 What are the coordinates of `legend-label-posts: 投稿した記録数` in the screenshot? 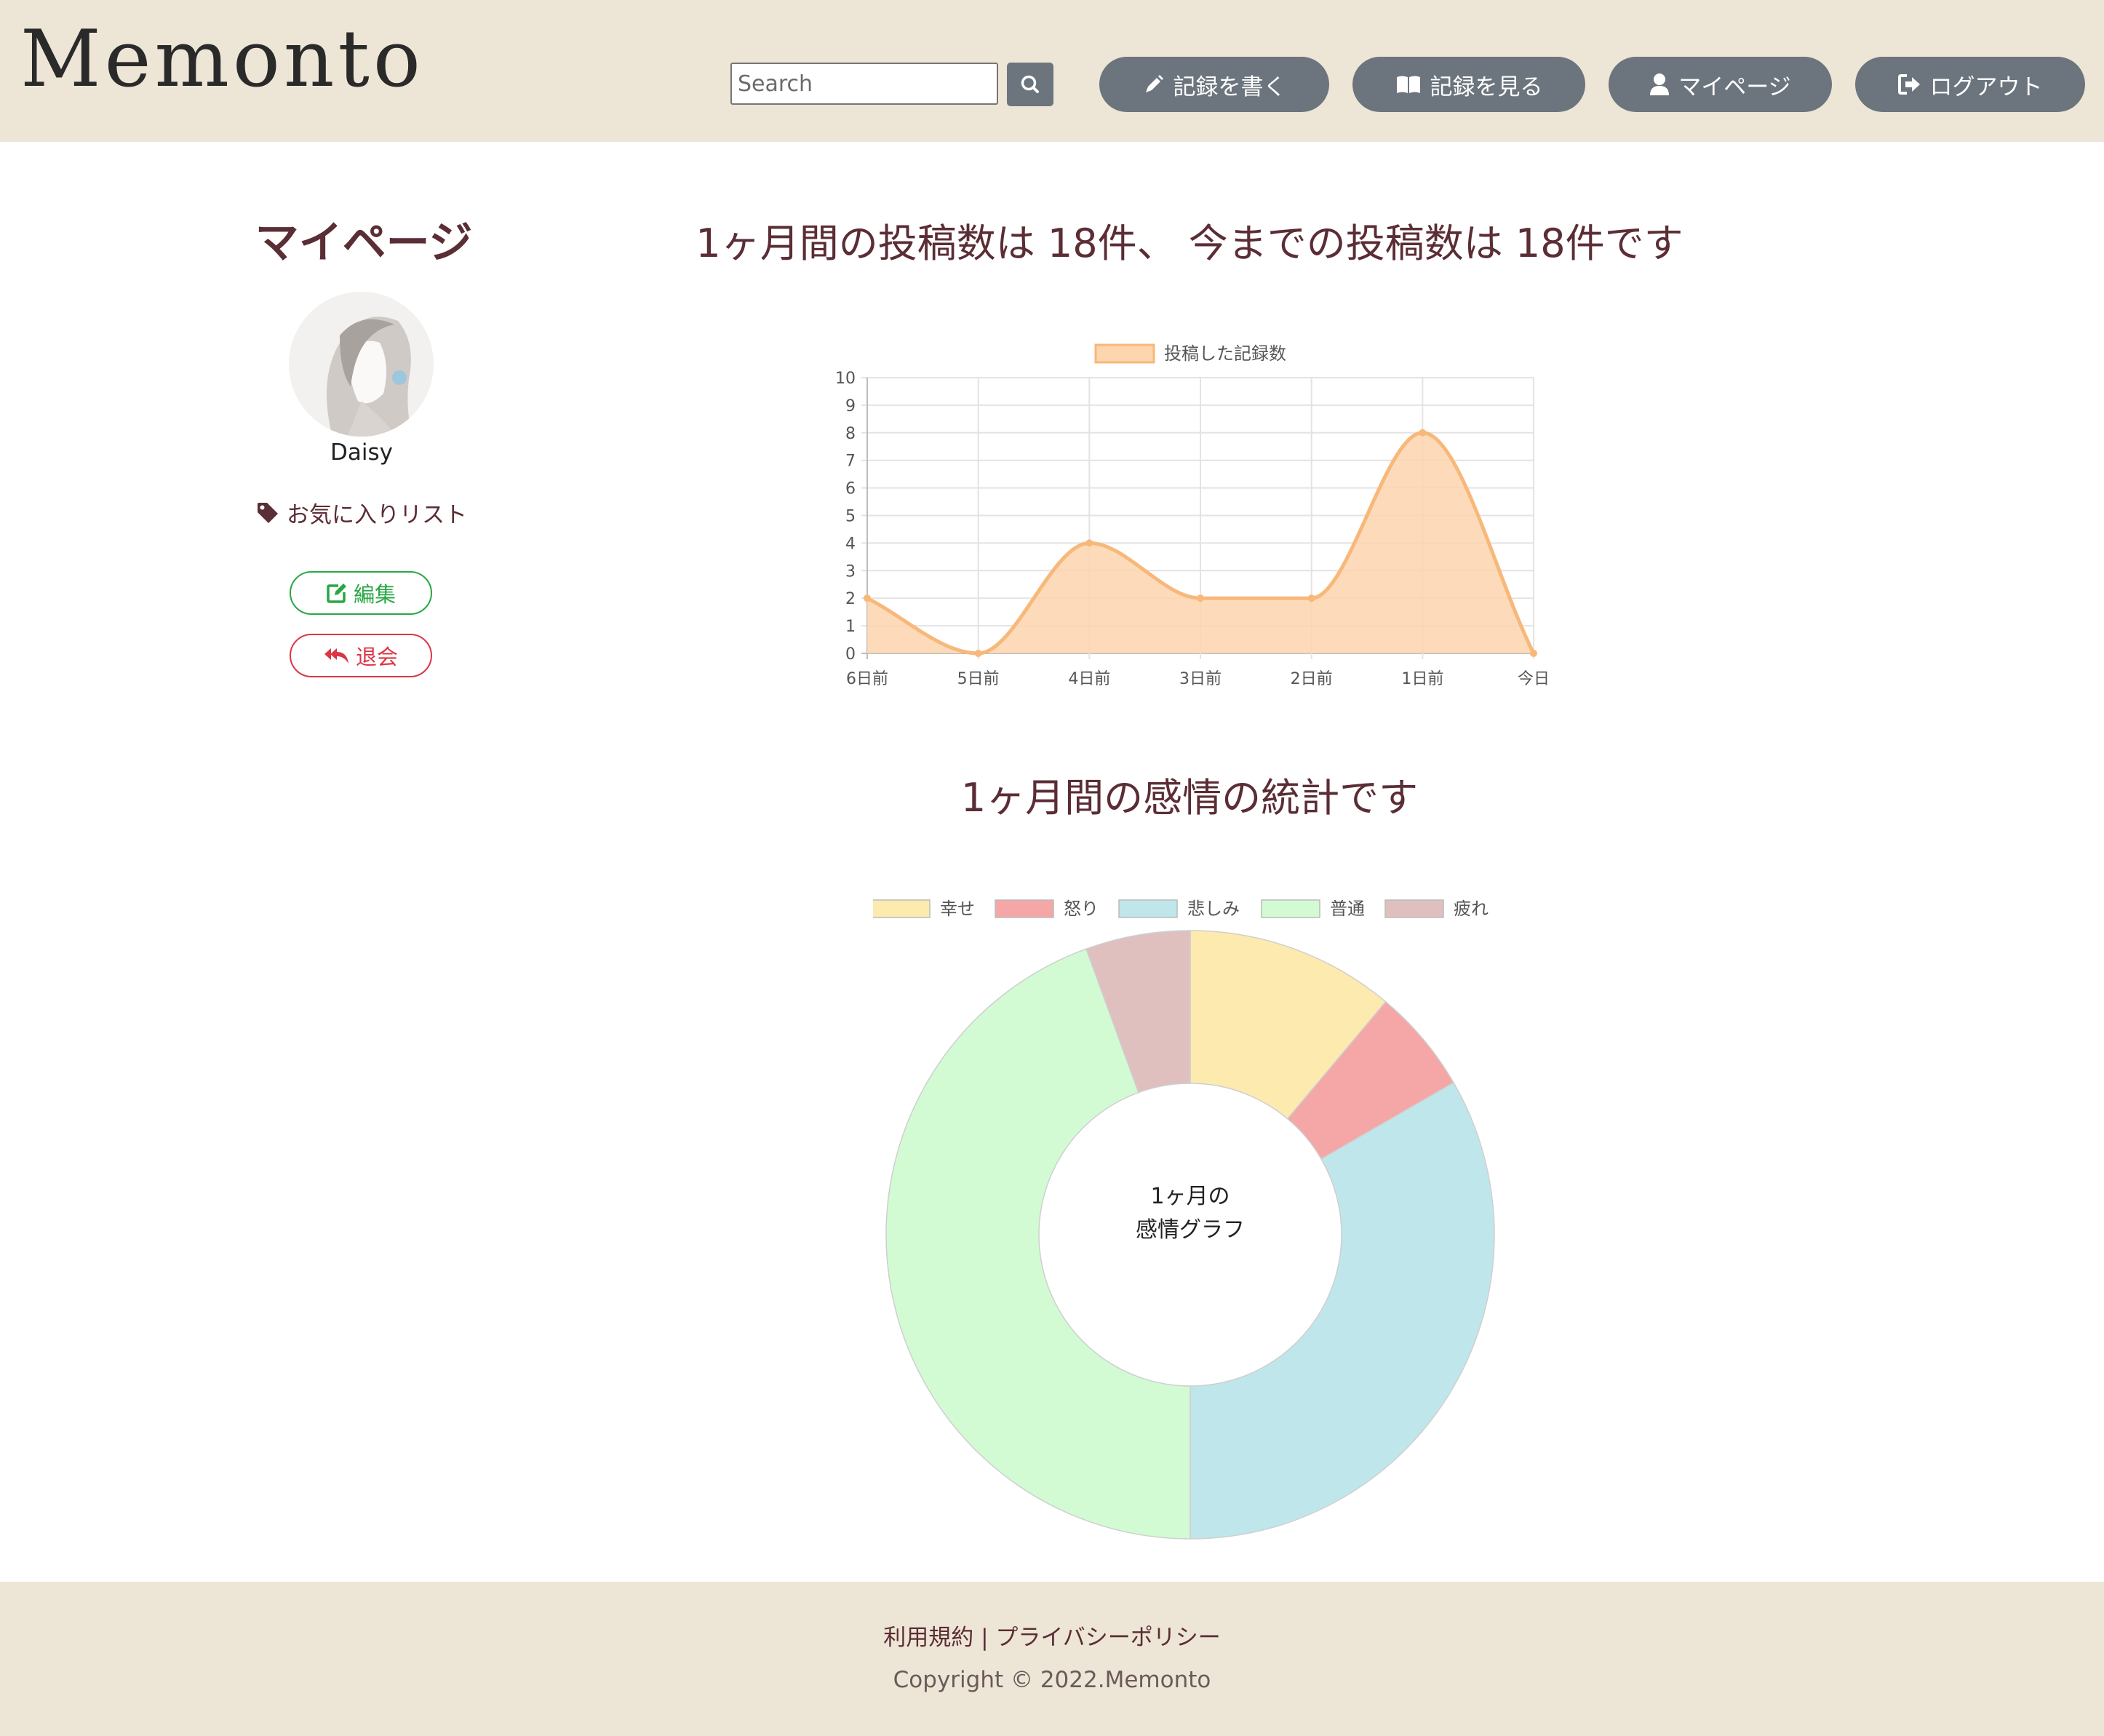 It's located at (1225, 353).